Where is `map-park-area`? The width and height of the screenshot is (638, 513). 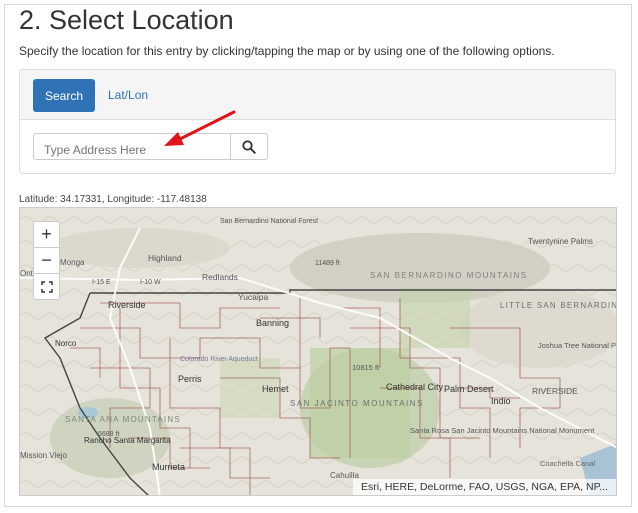 map-park-area is located at coordinates (435, 318).